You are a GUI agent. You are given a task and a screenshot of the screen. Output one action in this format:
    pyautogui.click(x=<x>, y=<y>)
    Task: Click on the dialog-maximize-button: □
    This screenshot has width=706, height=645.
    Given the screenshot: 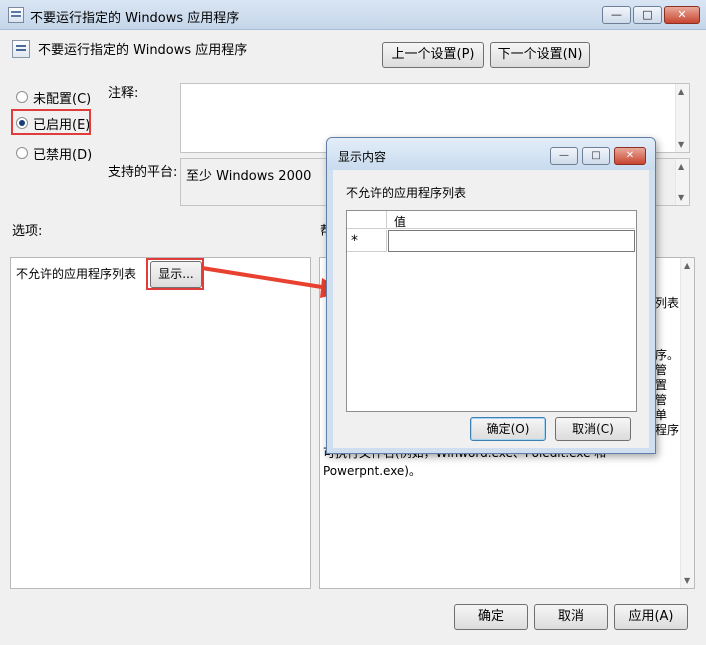 What is the action you would take?
    pyautogui.click(x=596, y=156)
    